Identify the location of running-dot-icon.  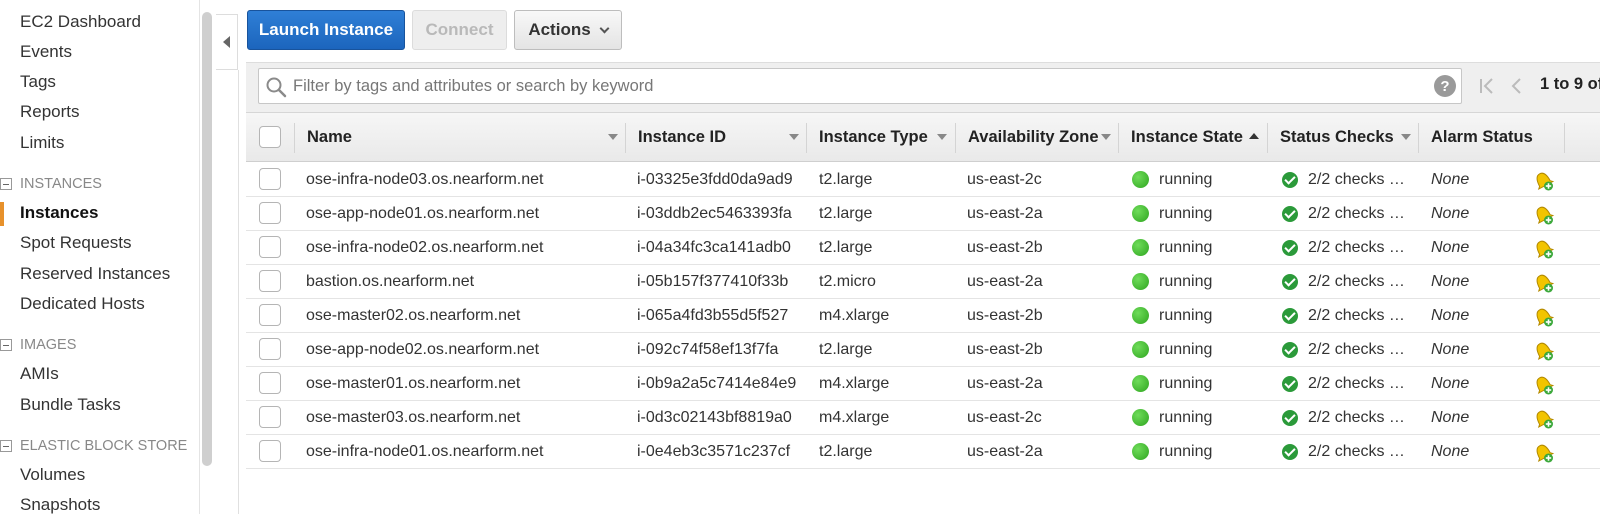
(1140, 451).